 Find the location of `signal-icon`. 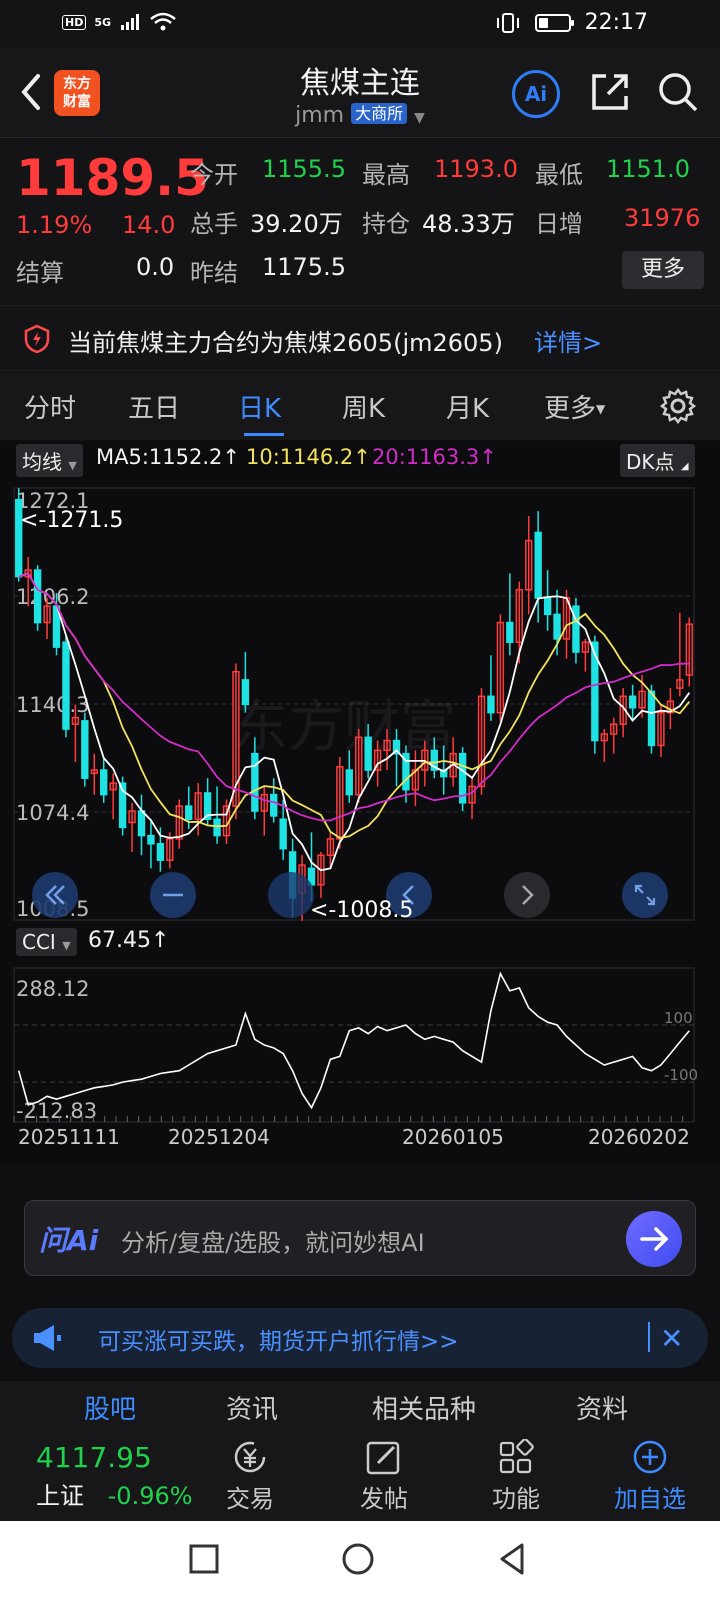

signal-icon is located at coordinates (130, 22).